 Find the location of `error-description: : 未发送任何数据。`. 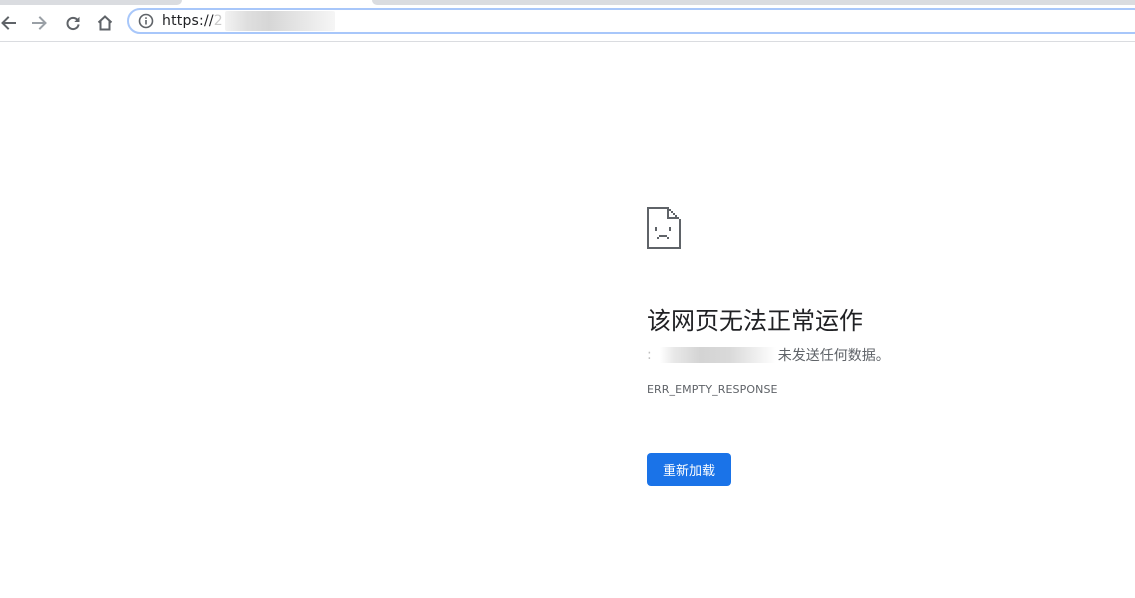

error-description: : 未发送任何数据。 is located at coordinates (768, 355).